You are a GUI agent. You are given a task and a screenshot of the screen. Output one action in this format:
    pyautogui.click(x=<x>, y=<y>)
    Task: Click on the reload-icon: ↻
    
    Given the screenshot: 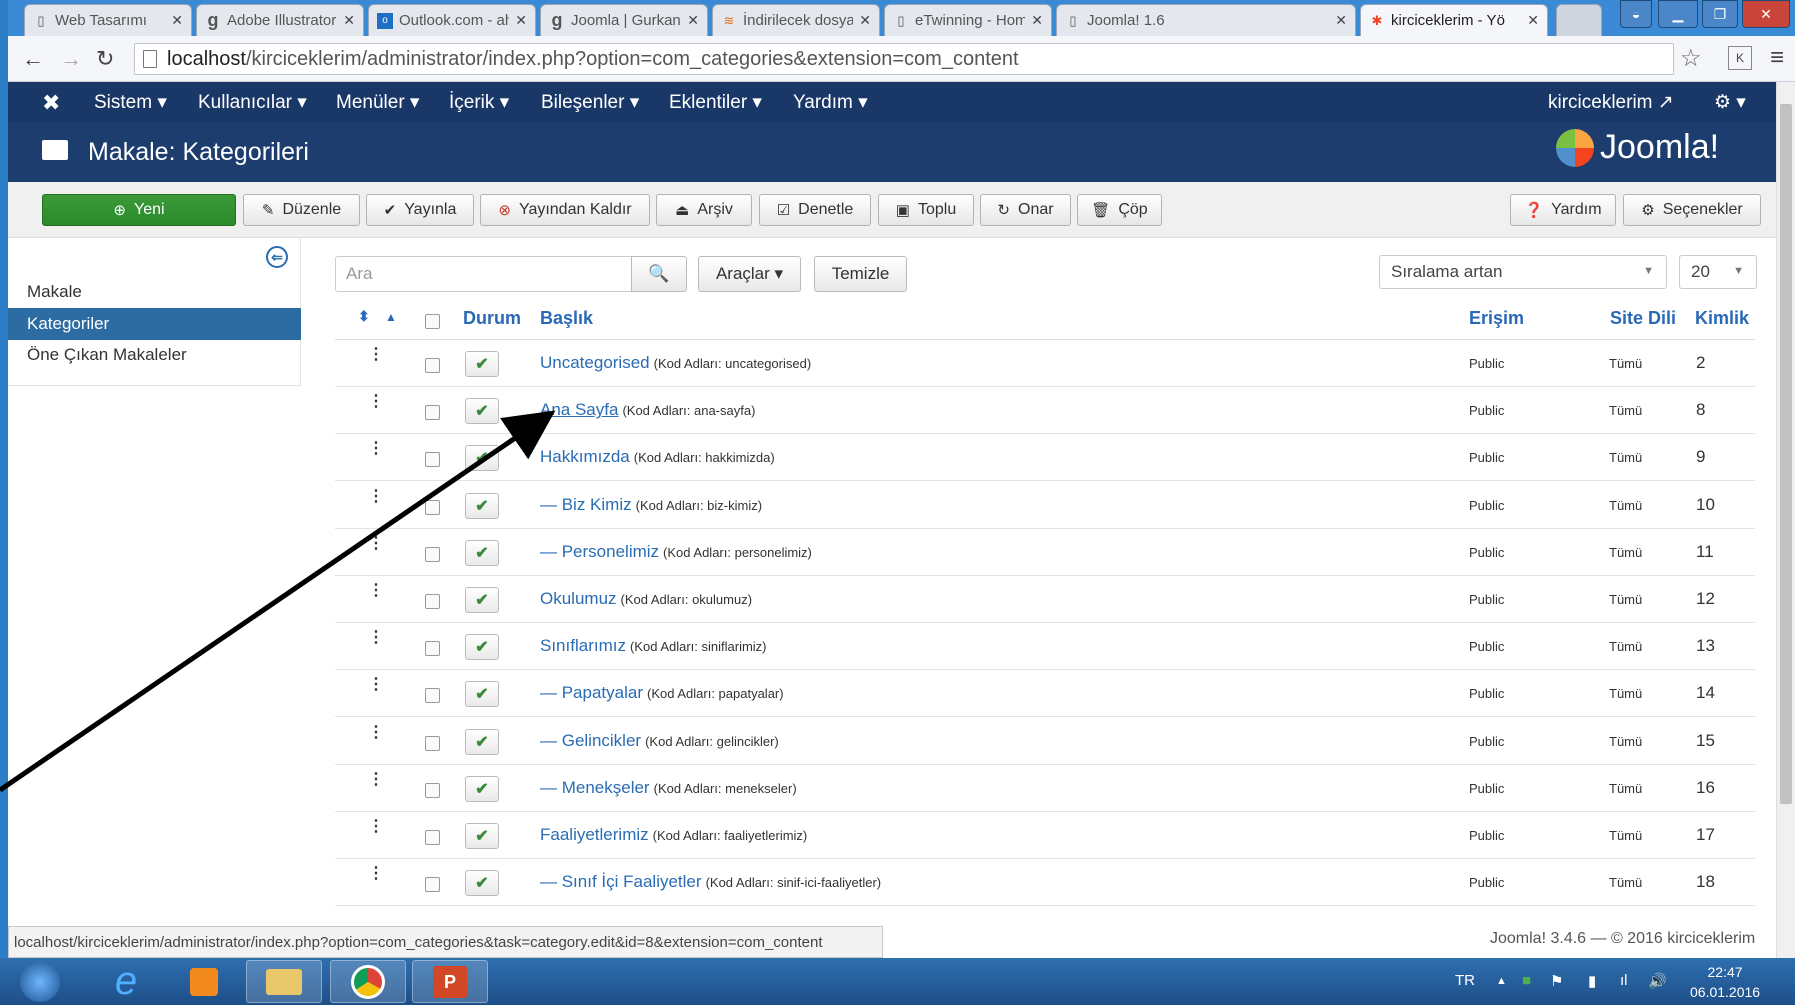 What is the action you would take?
    pyautogui.click(x=105, y=59)
    